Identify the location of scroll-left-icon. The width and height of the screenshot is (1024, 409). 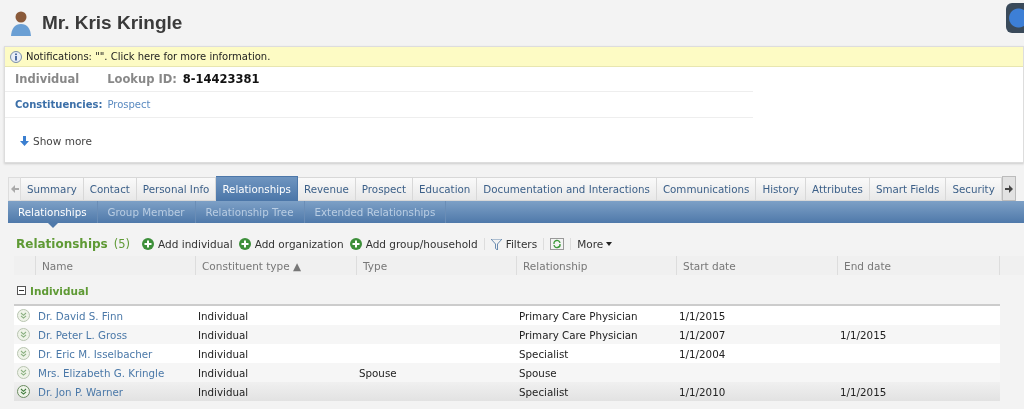
(14, 189).